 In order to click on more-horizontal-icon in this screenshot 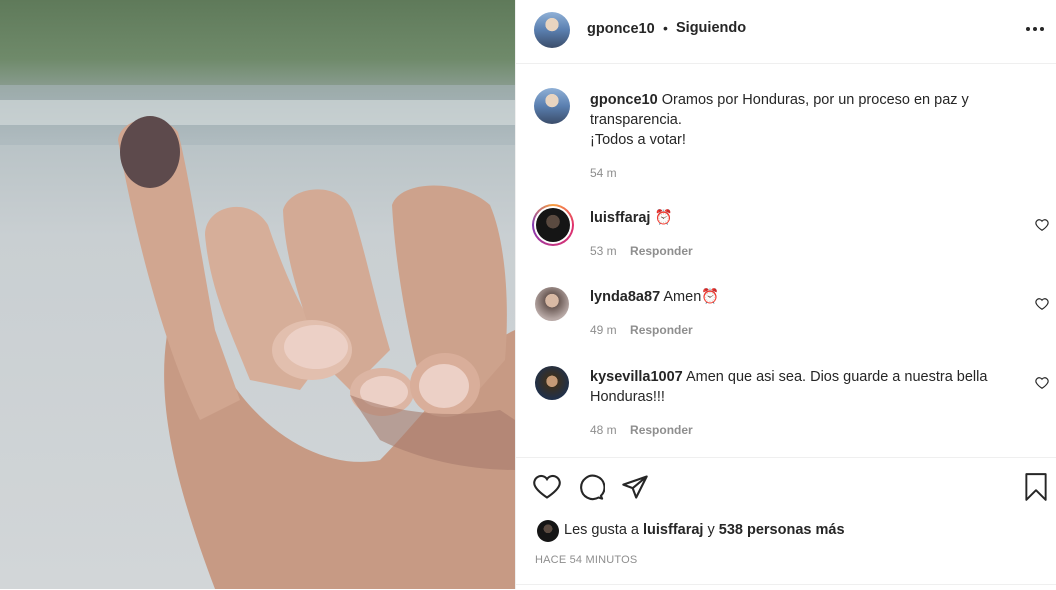, I will do `click(1035, 31)`.